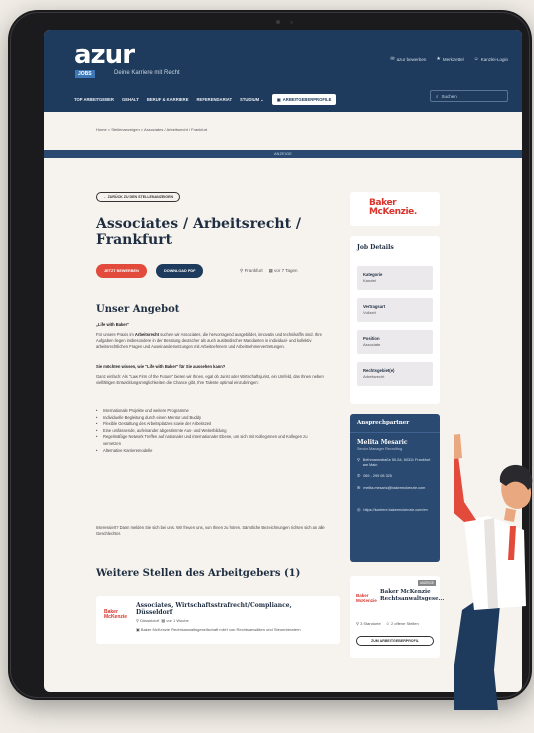 The image size is (534, 733). I want to click on site-logo: azur, so click(104, 55).